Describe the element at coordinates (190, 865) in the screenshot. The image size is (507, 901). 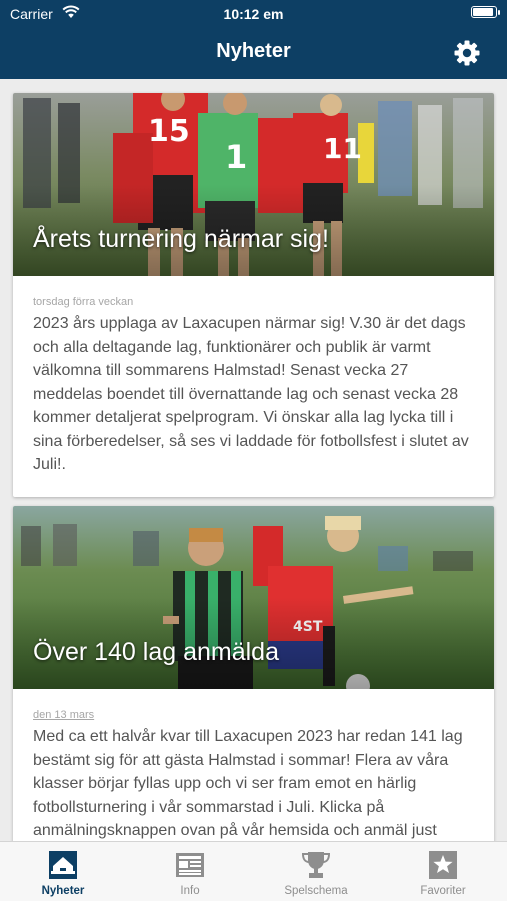
I see `newspaper-icon` at that location.